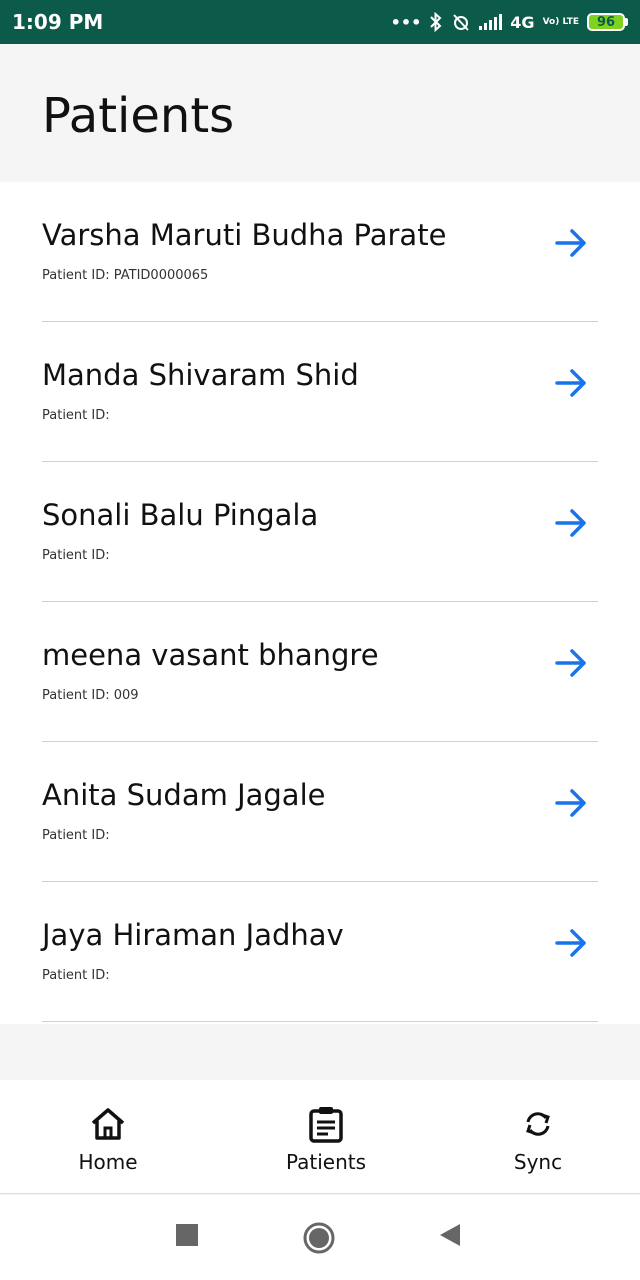  I want to click on nav-patients-label: Patients, so click(326, 1162).